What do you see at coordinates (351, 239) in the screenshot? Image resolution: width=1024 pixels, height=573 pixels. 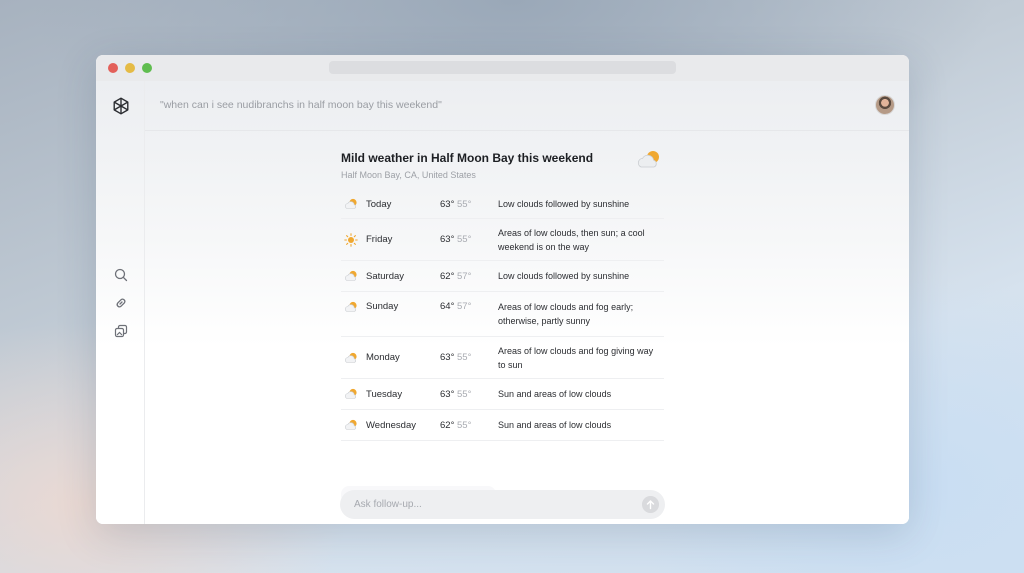 I see `sun-icon` at bounding box center [351, 239].